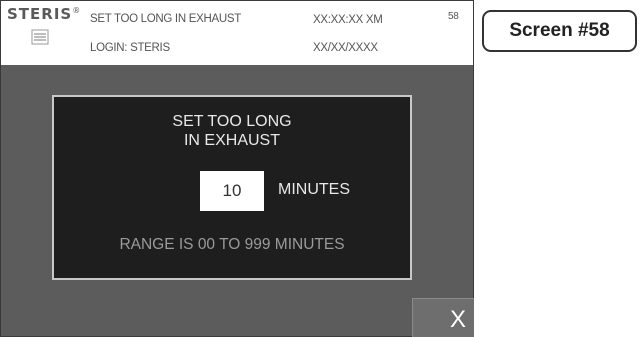  Describe the element at coordinates (232, 121) in the screenshot. I see `dialog-title-line1: SET TOO LONG` at that location.